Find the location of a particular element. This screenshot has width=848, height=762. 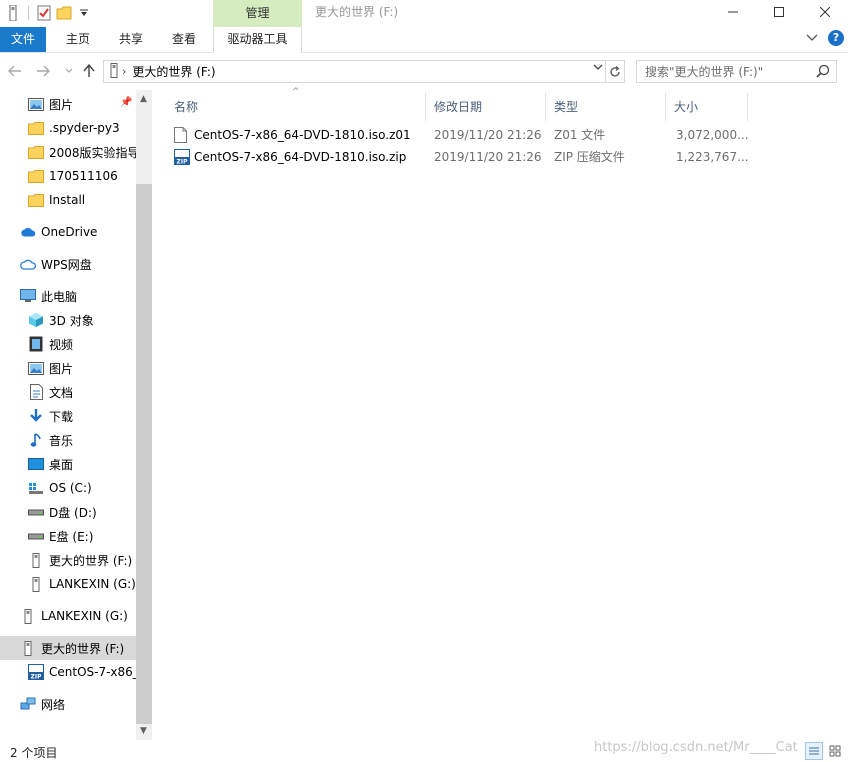

refresh-icon is located at coordinates (614, 71).